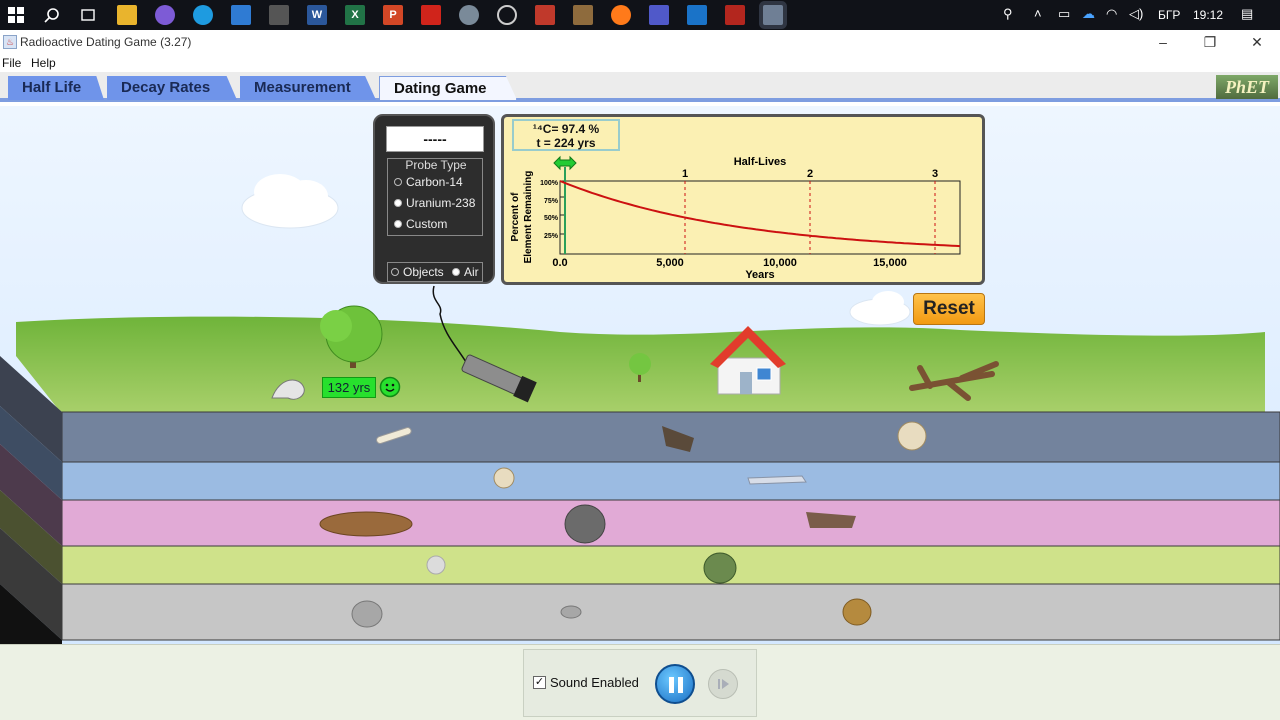 The height and width of the screenshot is (720, 1280). What do you see at coordinates (469, 15) in the screenshot?
I see `app-icon-gray` at bounding box center [469, 15].